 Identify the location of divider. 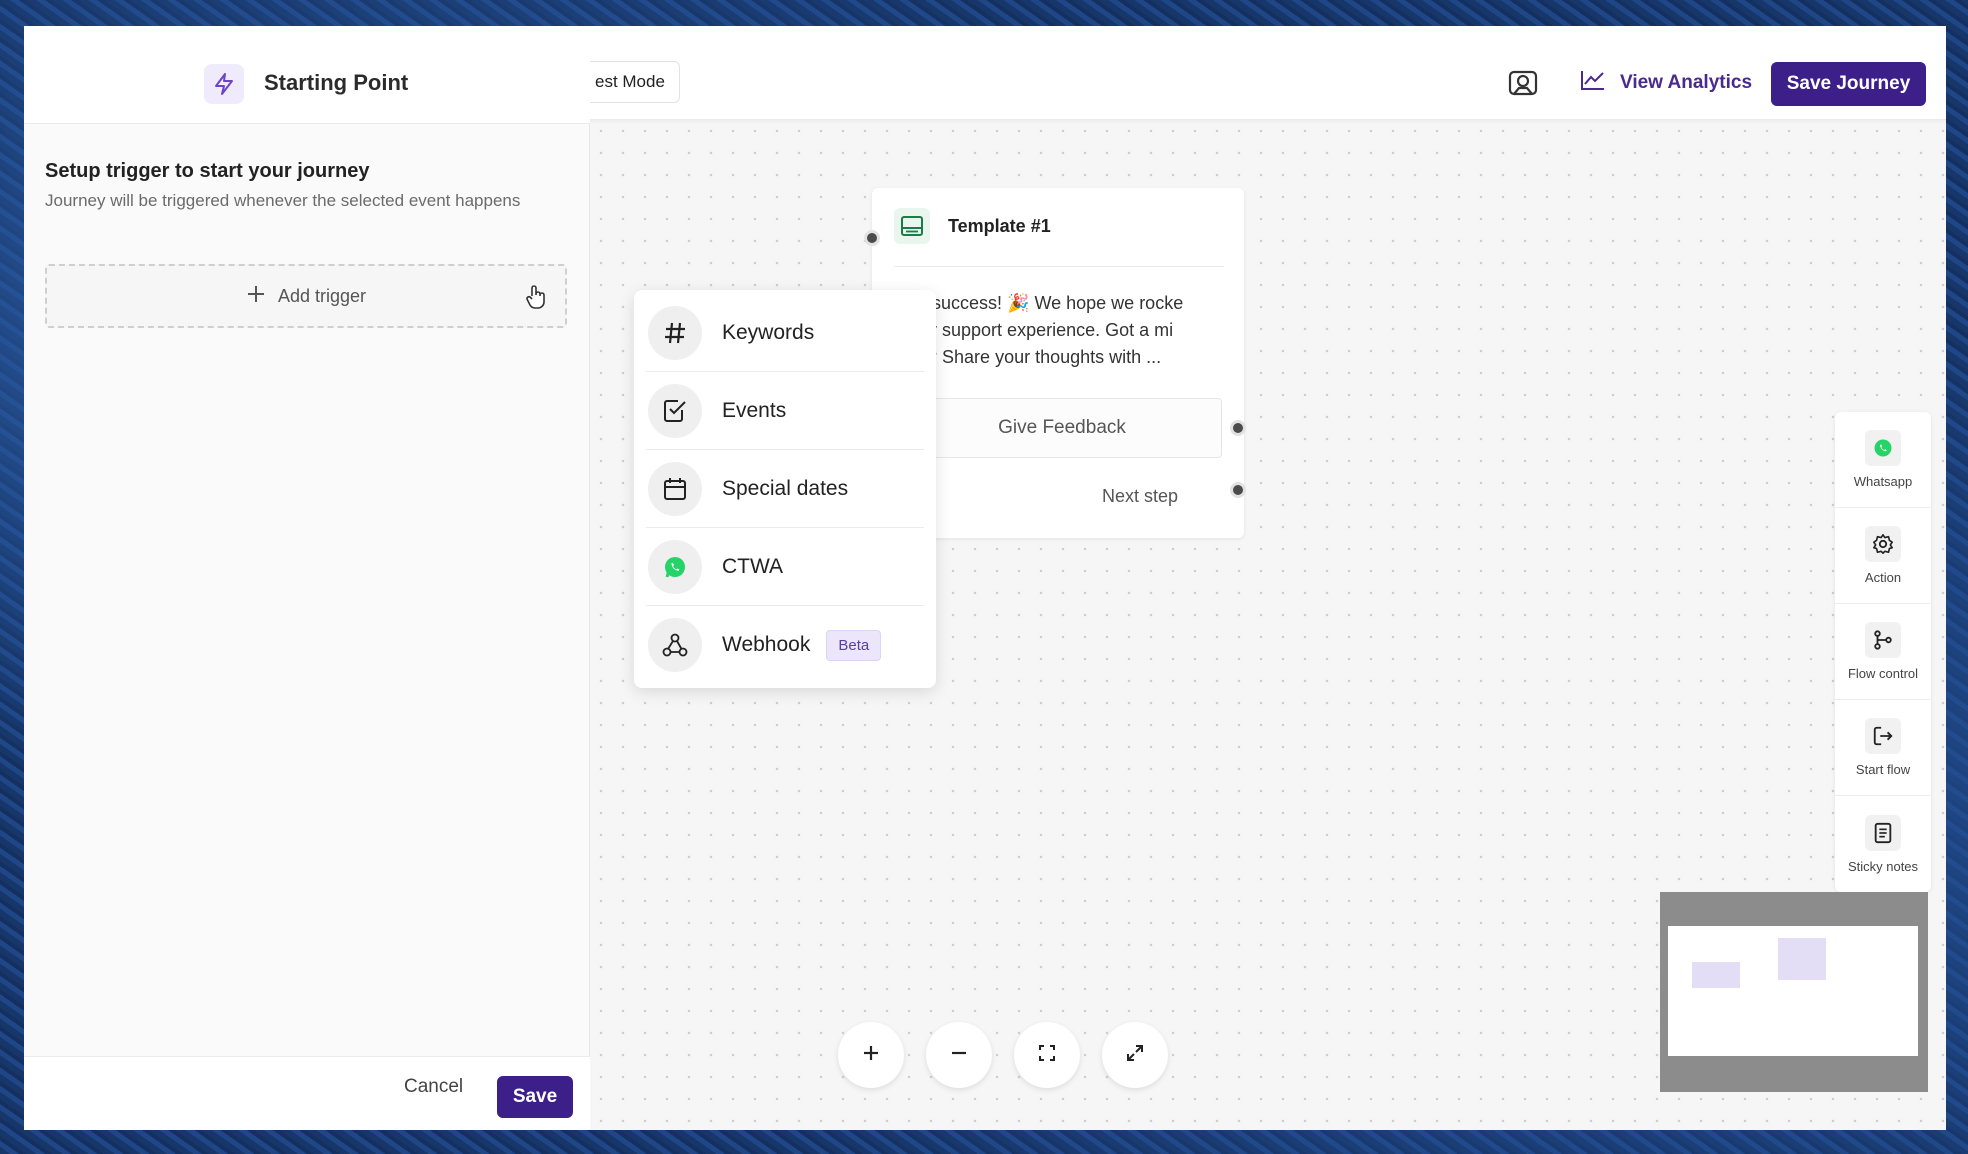
(1059, 266).